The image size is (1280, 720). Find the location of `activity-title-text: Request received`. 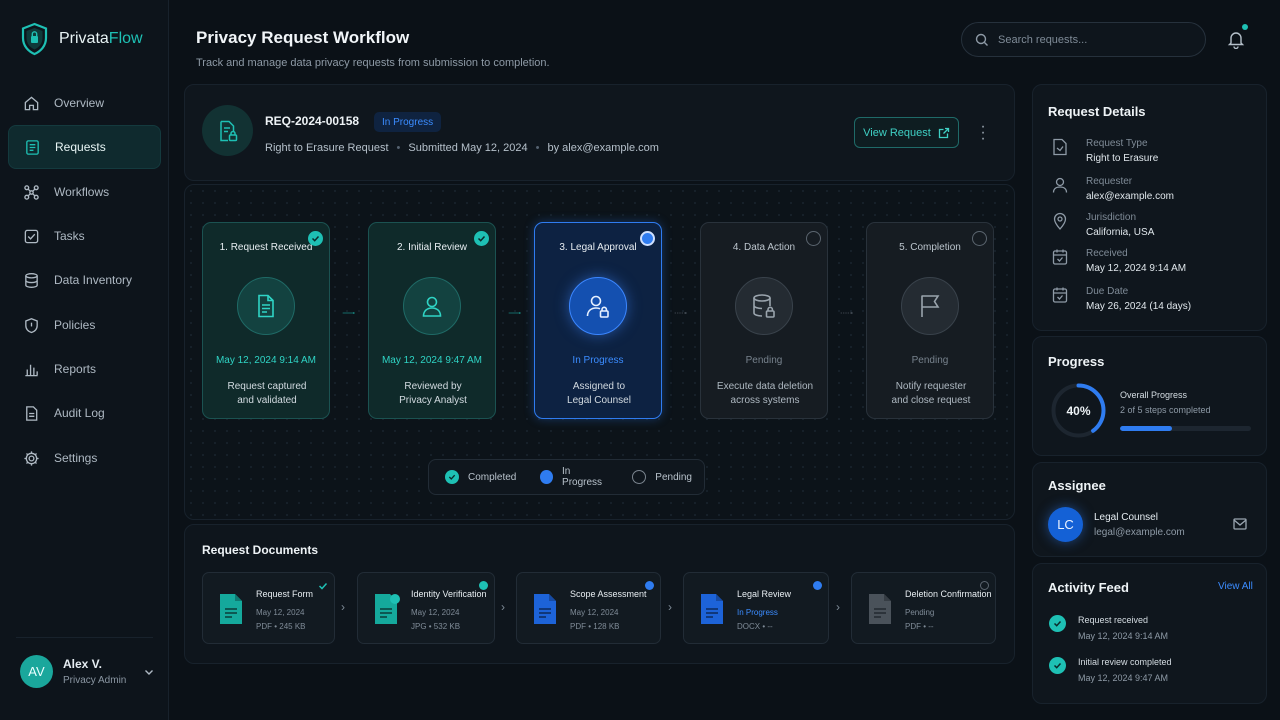

activity-title-text: Request received is located at coordinates (1113, 620).